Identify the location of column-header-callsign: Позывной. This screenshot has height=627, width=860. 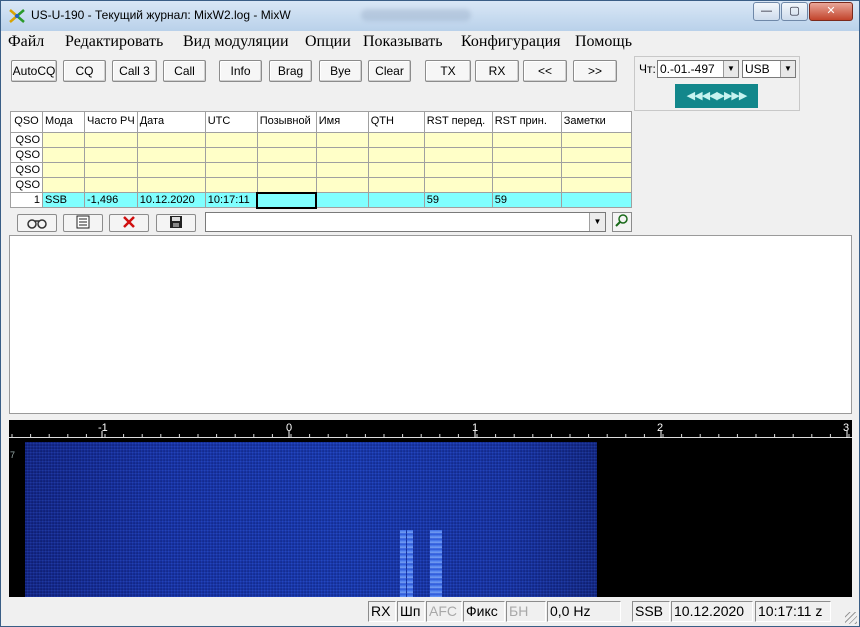
(286, 122).